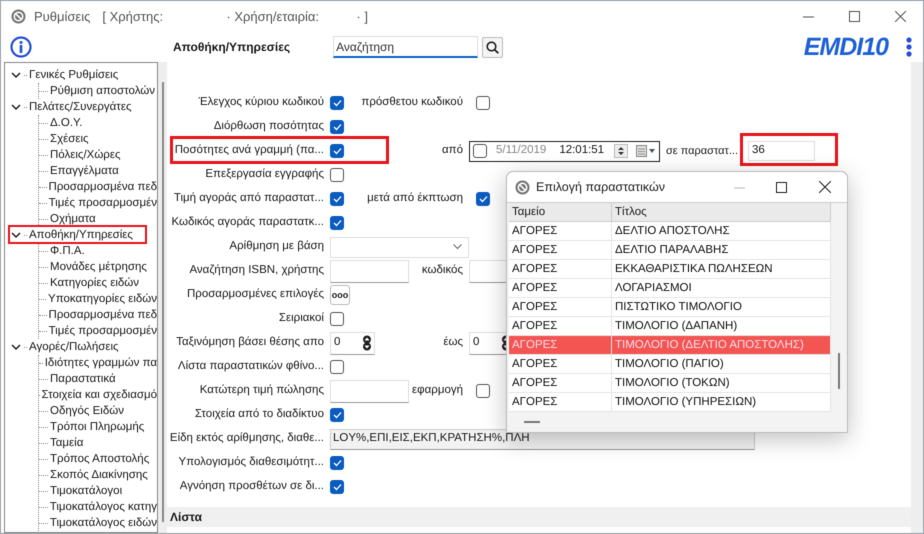 Image resolution: width=924 pixels, height=534 pixels. I want to click on window-title: Ρυθμίσεις, so click(62, 17).